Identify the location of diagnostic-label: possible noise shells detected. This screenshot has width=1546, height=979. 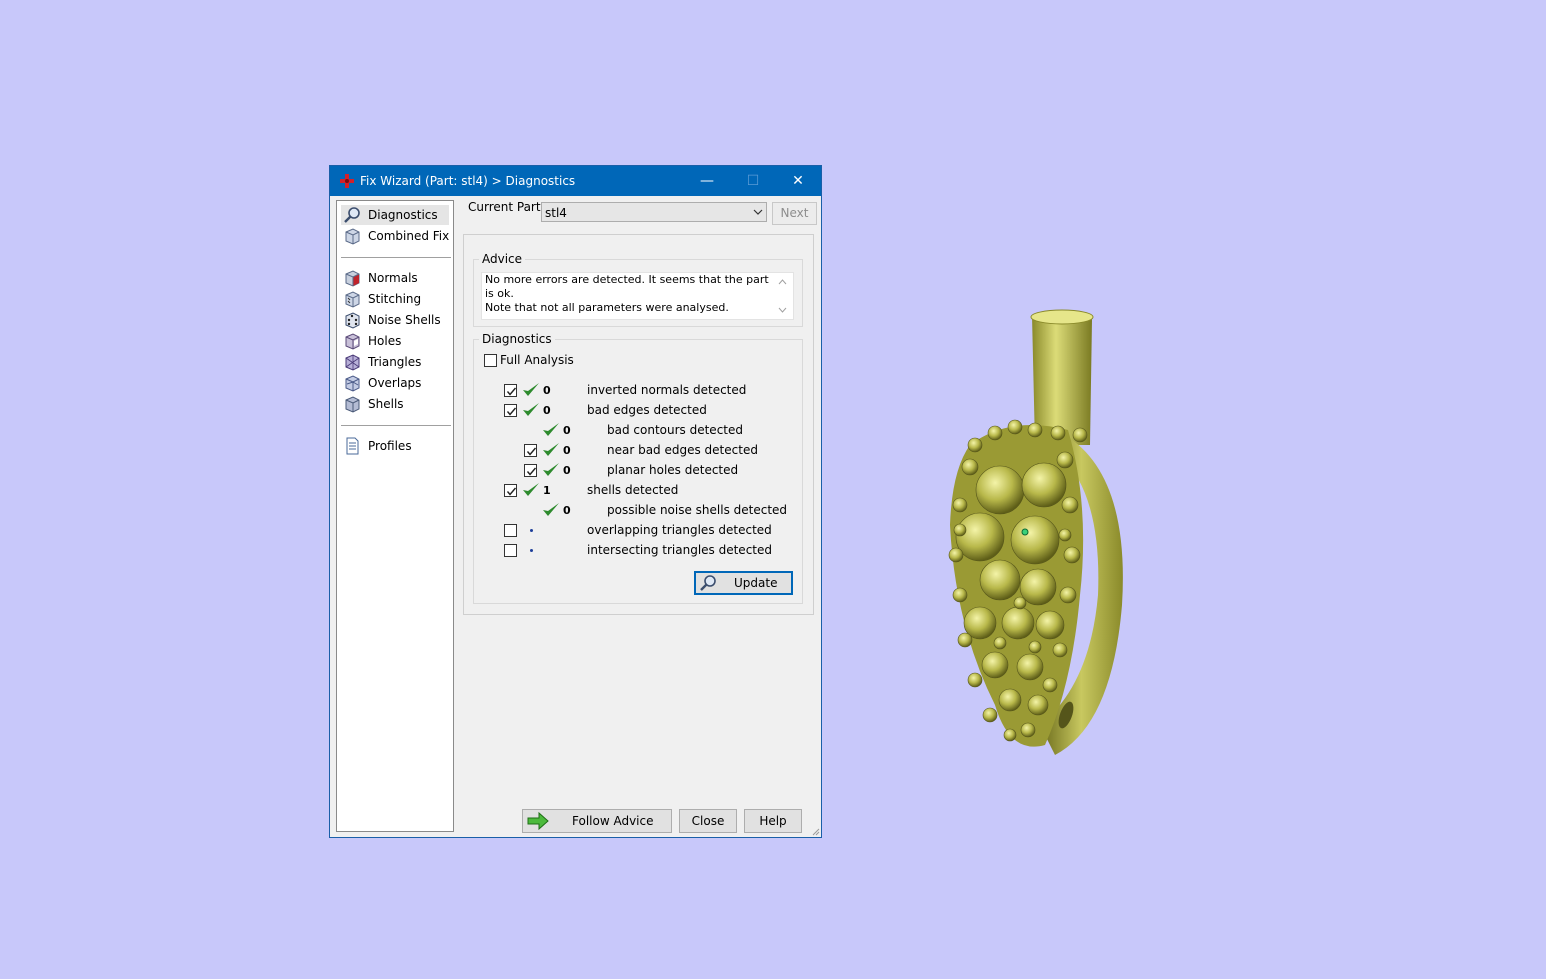
(697, 510).